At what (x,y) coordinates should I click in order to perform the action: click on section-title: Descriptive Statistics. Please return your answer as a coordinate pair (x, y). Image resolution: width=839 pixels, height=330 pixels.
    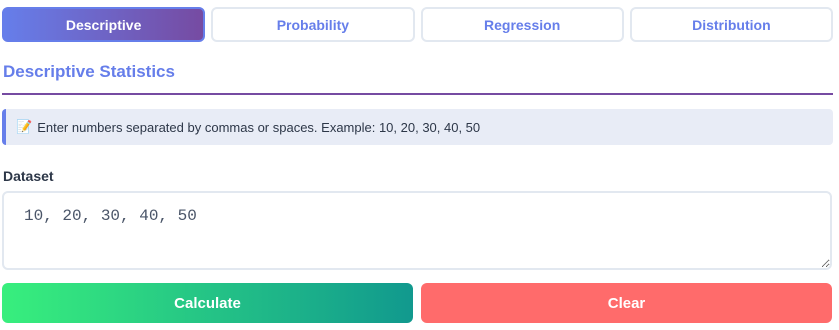
    Looking at the image, I should click on (89, 71).